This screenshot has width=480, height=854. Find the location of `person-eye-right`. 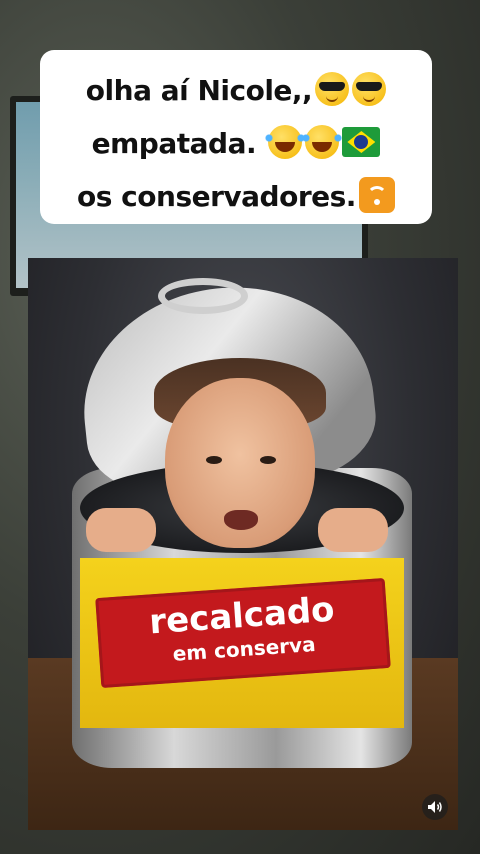

person-eye-right is located at coordinates (268, 460).